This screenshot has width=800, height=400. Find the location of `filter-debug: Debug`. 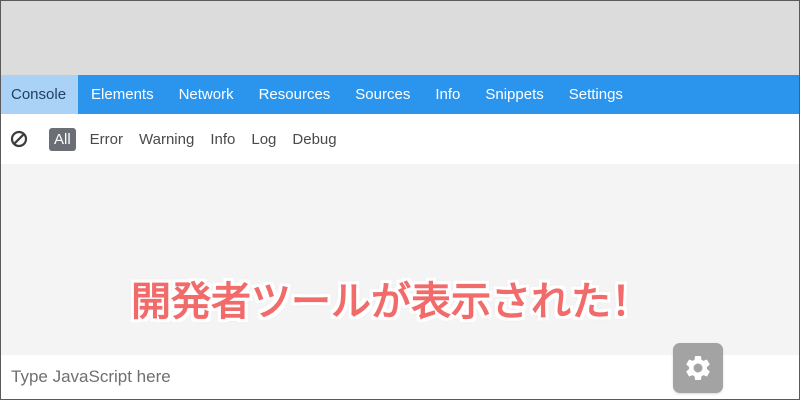

filter-debug: Debug is located at coordinates (314, 139).